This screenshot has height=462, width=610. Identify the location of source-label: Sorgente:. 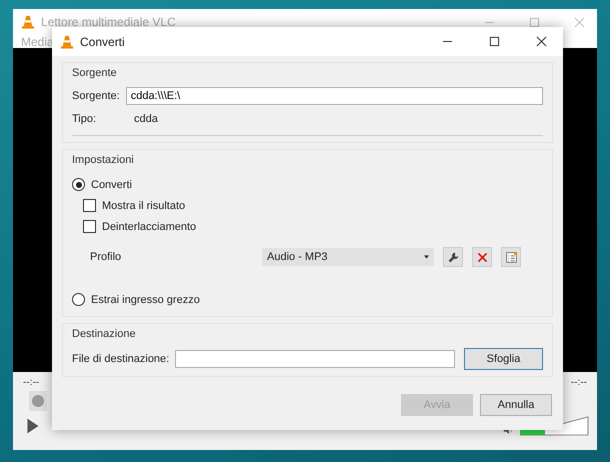
(96, 96).